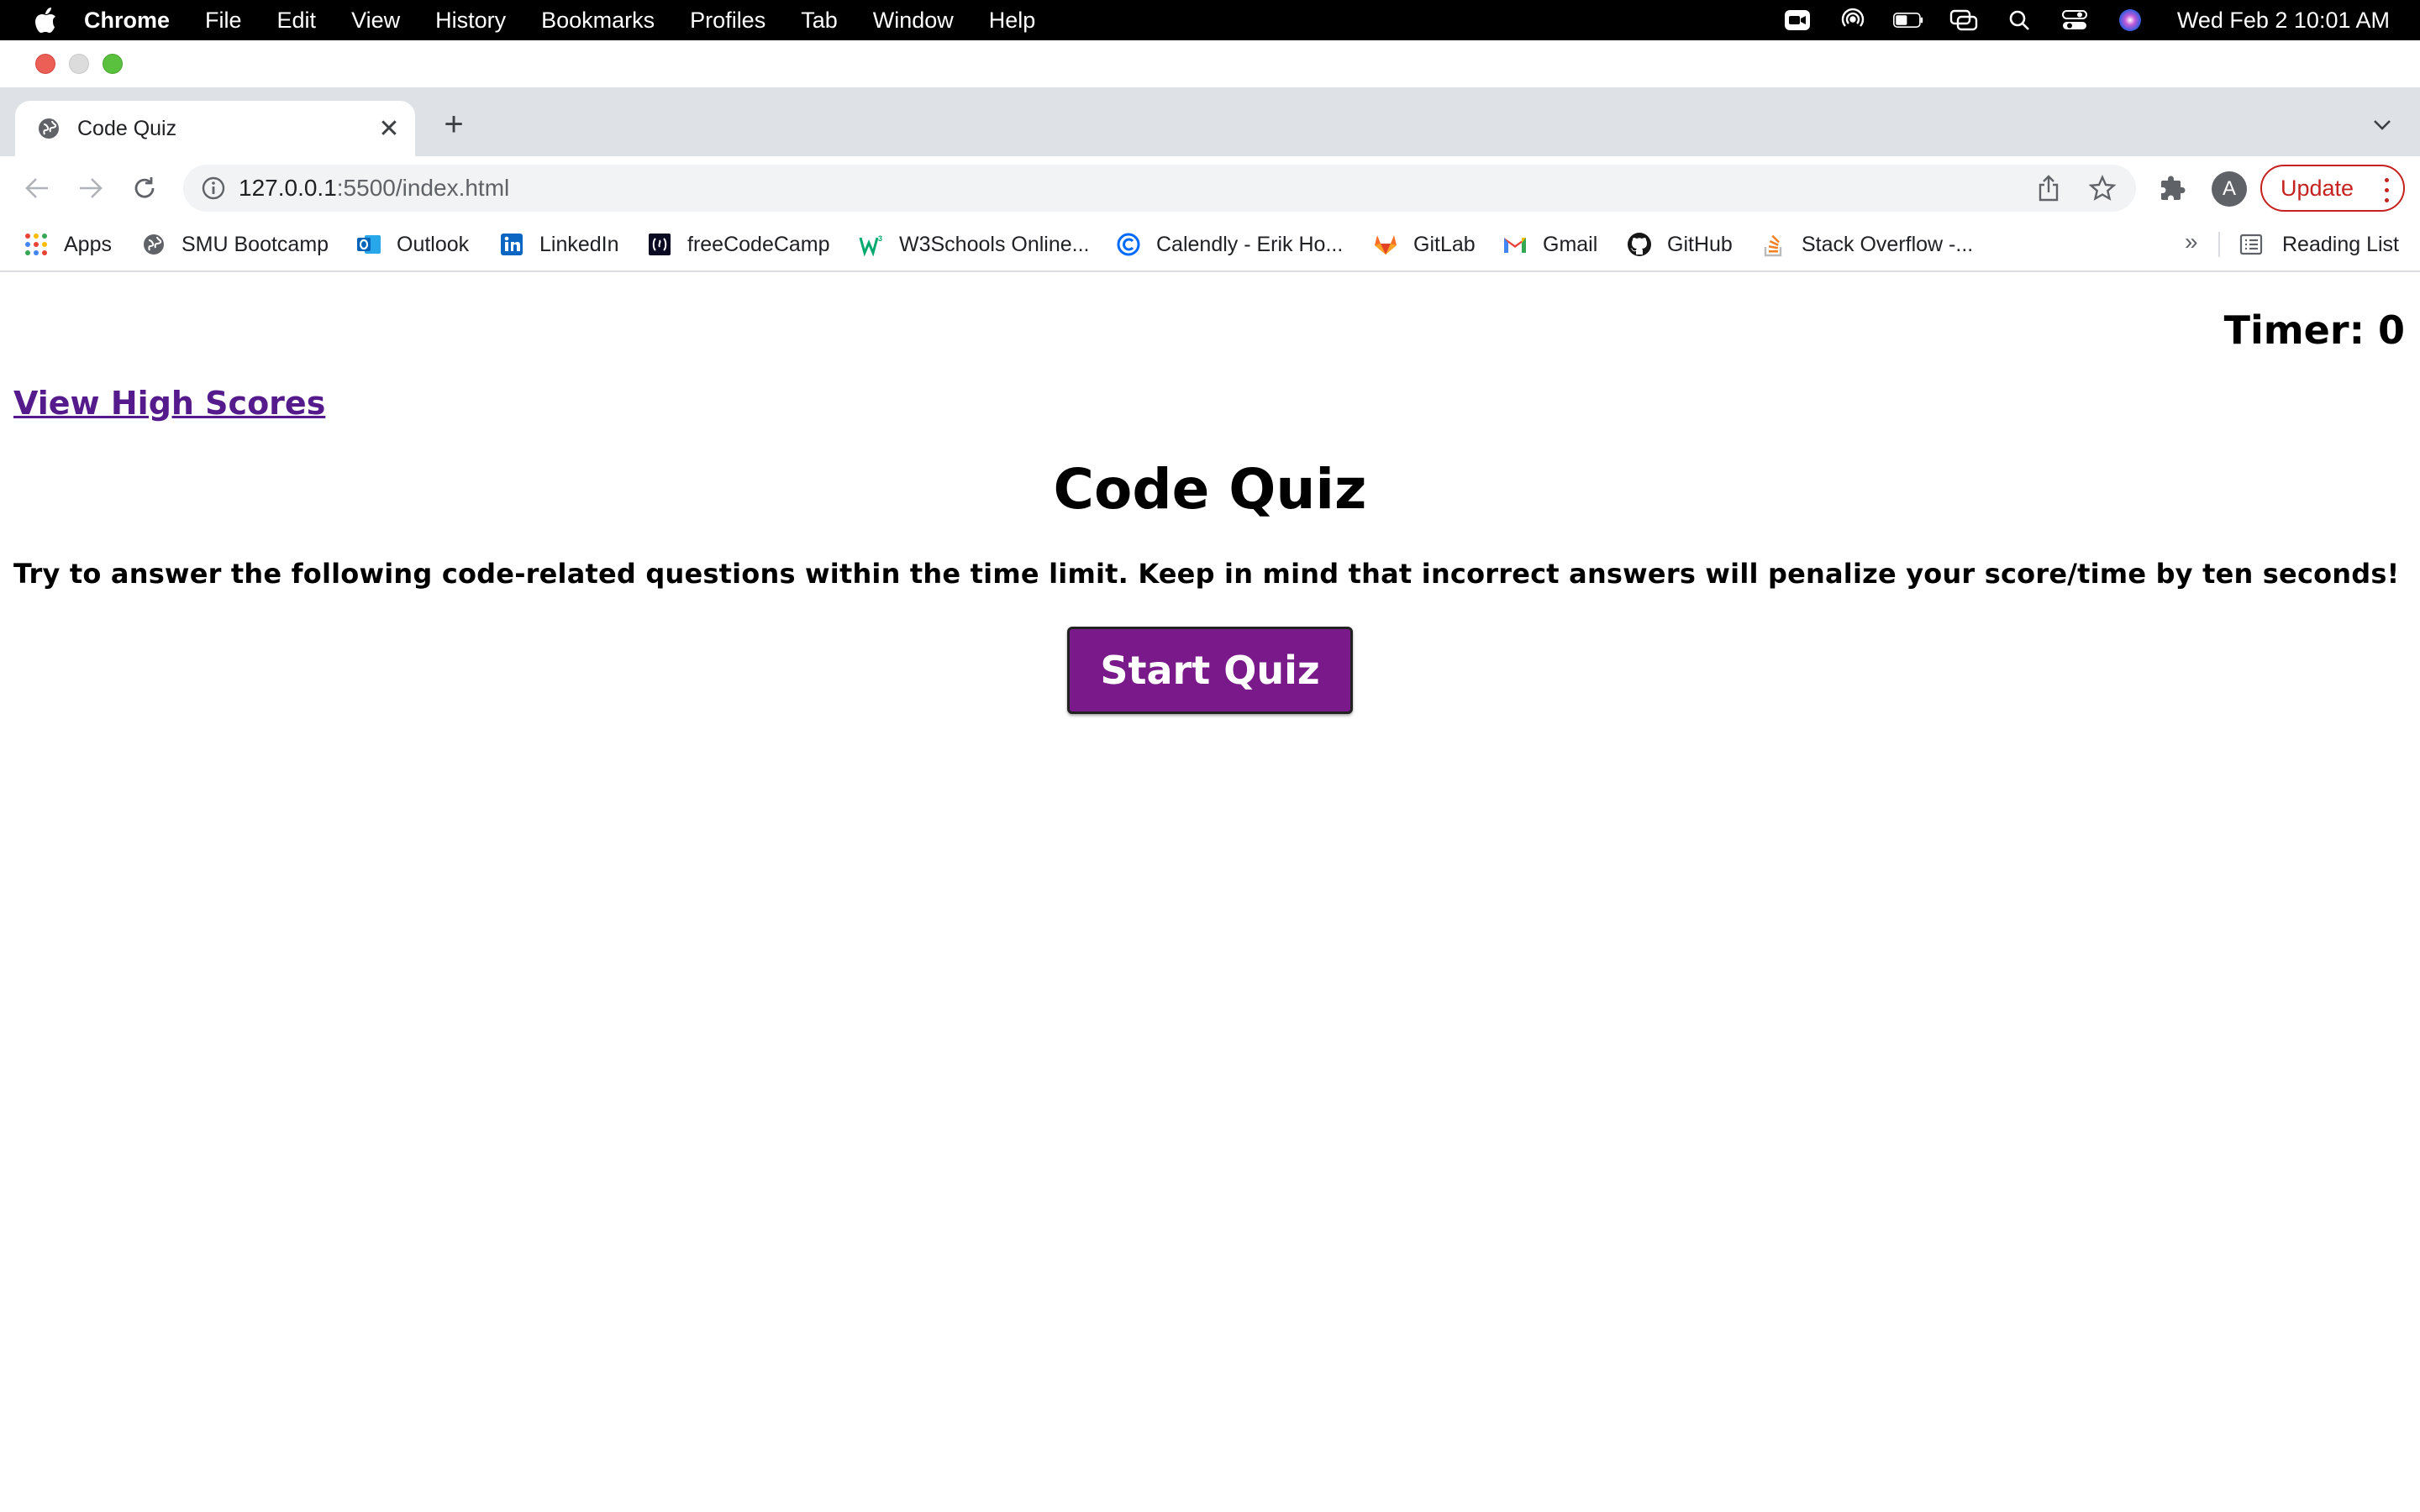 The height and width of the screenshot is (1512, 2420). What do you see at coordinates (2314, 330) in the screenshot?
I see `quiz-timer: Timer: 0` at bounding box center [2314, 330].